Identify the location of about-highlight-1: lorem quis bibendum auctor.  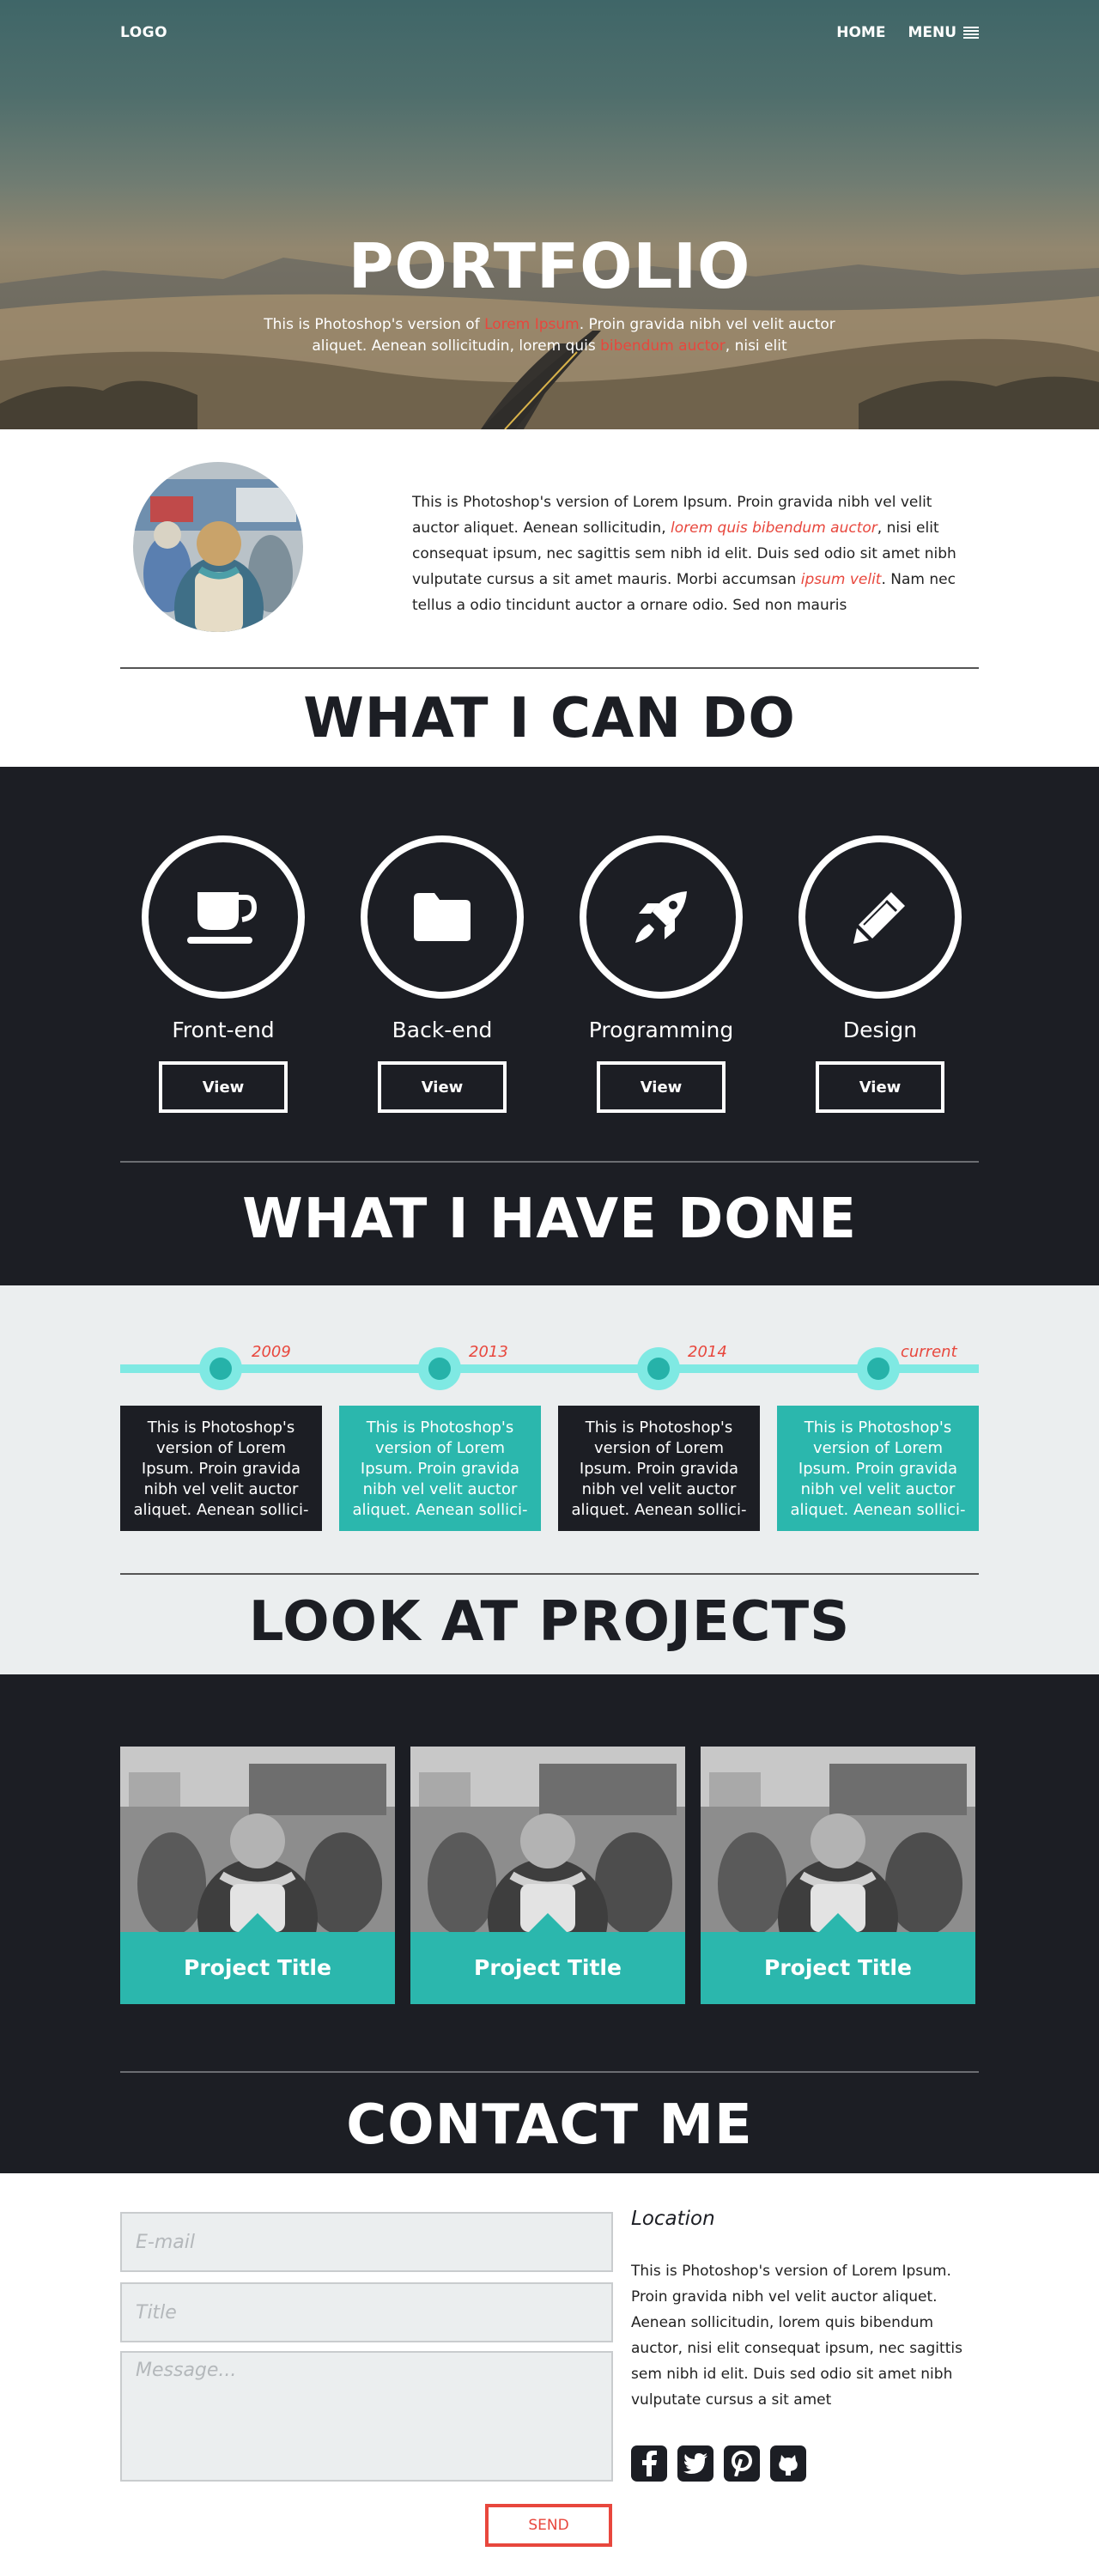
(774, 528).